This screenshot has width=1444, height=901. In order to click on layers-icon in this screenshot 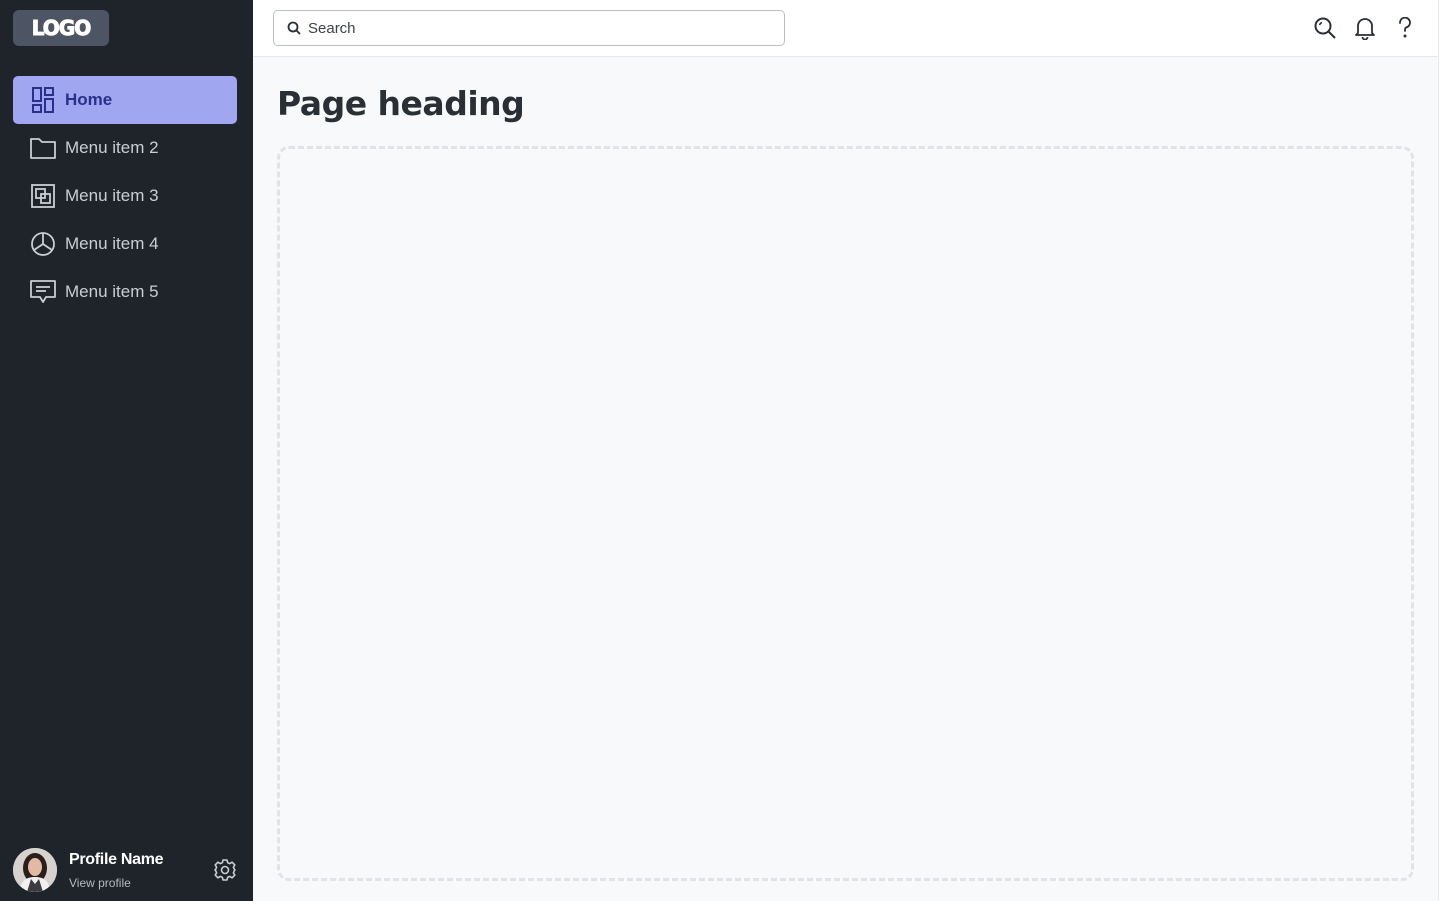, I will do `click(43, 196)`.